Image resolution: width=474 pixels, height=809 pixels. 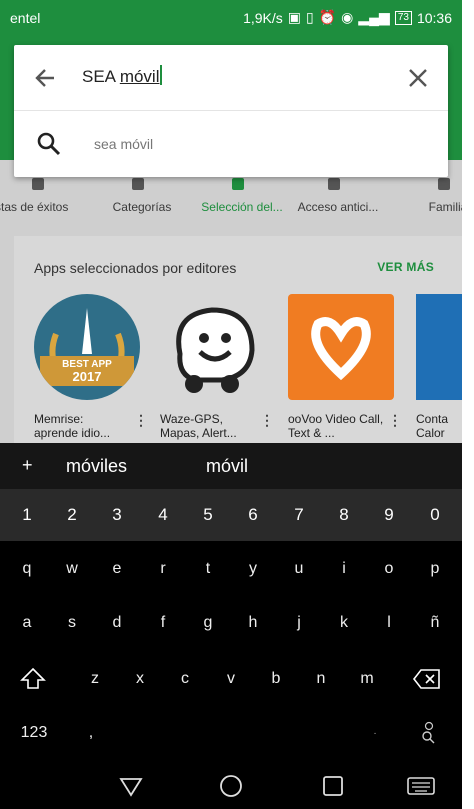 What do you see at coordinates (321, 679) in the screenshot?
I see `key-n: n` at bounding box center [321, 679].